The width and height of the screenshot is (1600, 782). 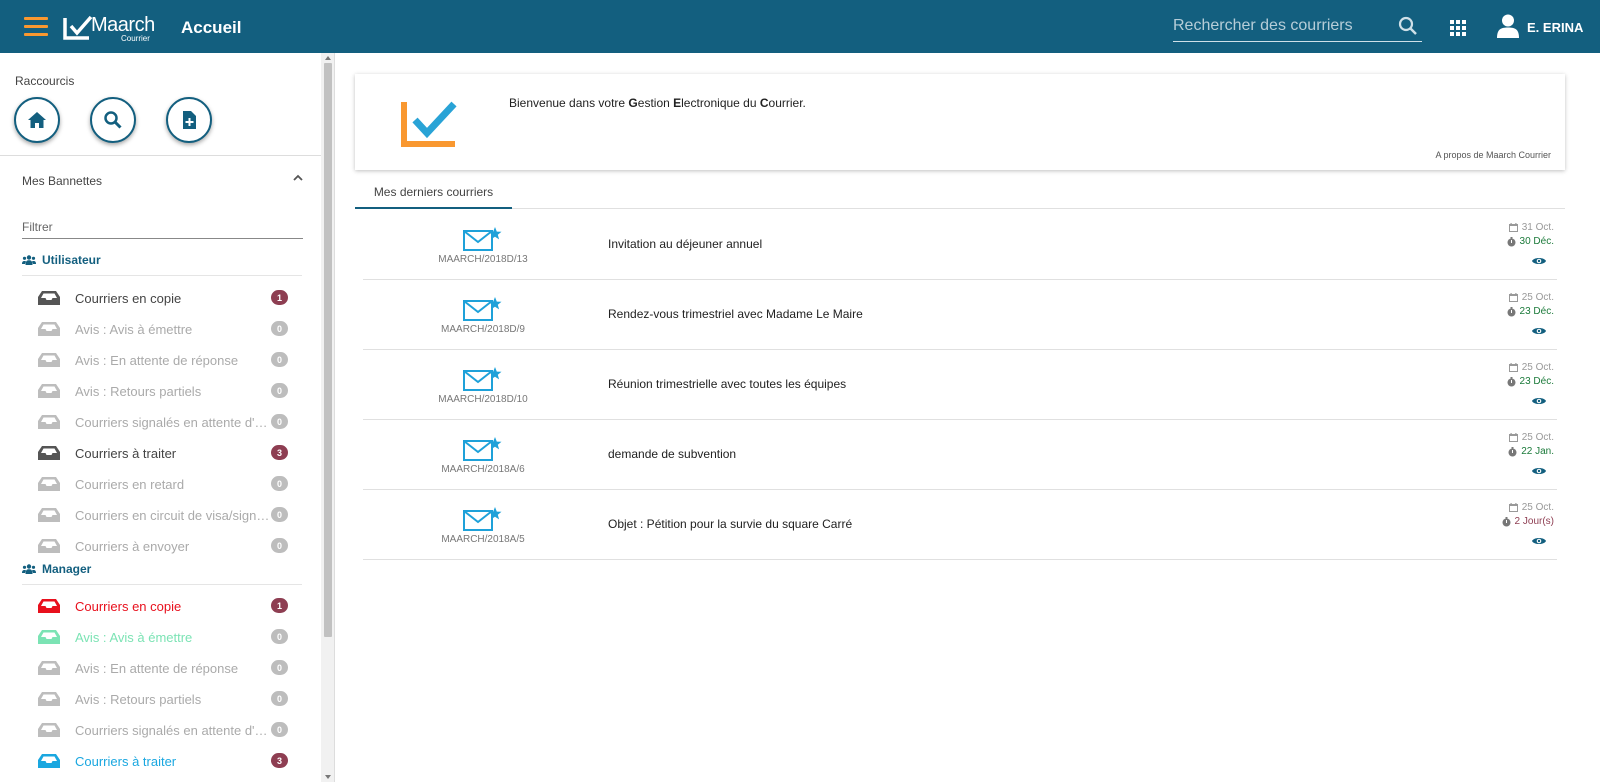 What do you see at coordinates (677, 103) in the screenshot?
I see `welcome-text-bold: E` at bounding box center [677, 103].